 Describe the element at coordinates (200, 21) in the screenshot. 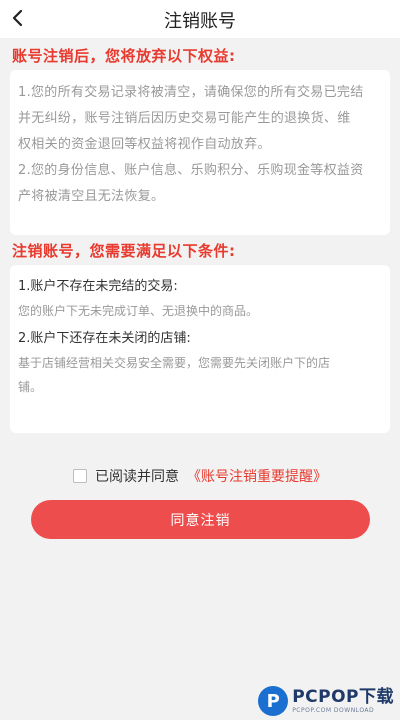

I see `page-title: 注销账号` at that location.